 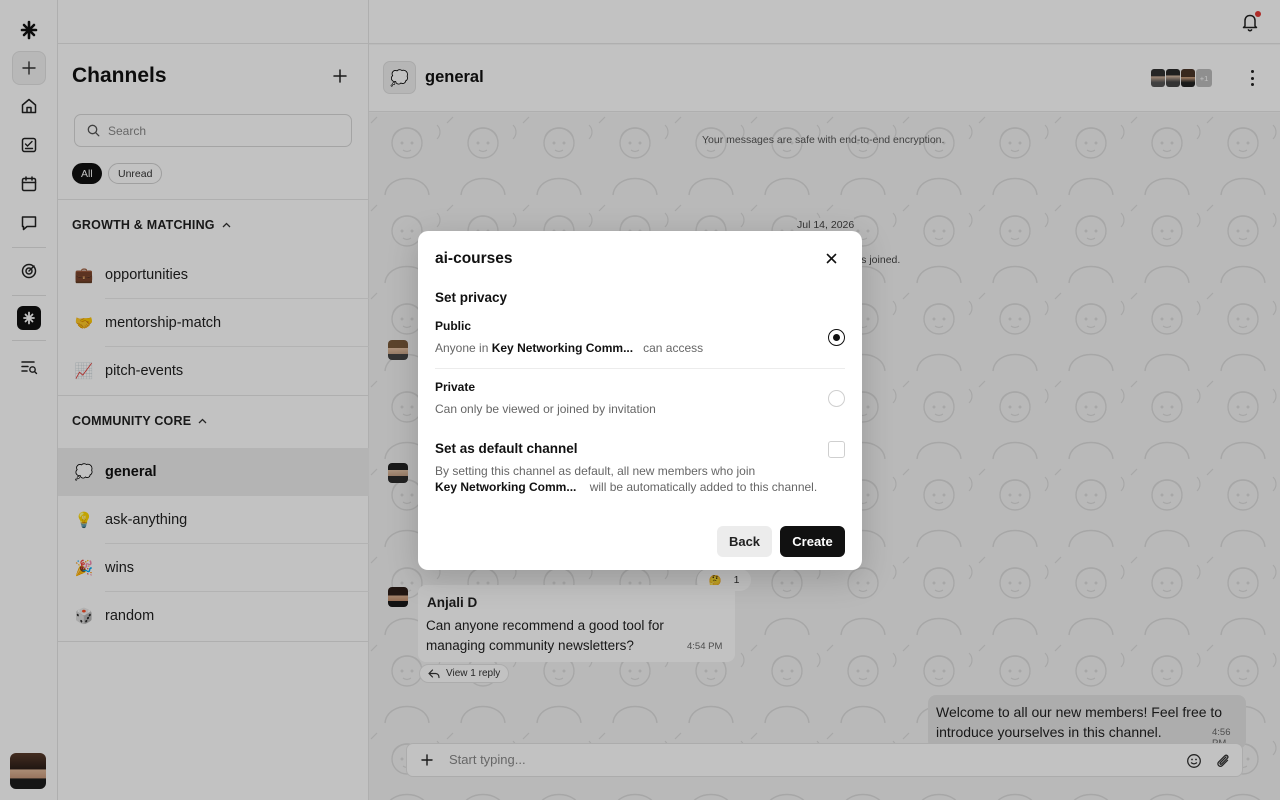 I want to click on back-button: Back, so click(x=744, y=541).